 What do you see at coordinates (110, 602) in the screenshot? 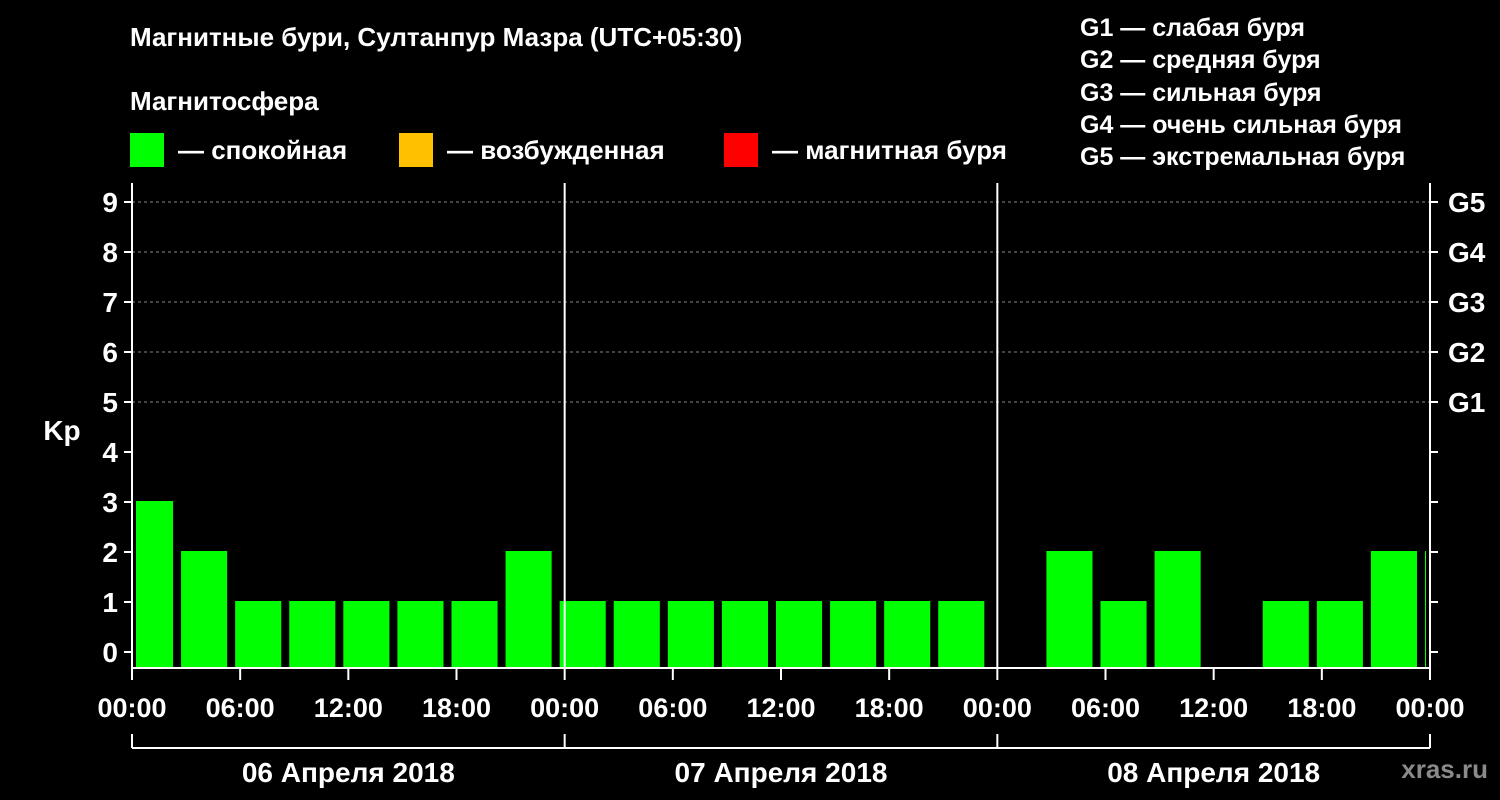
I see `y-tick-label-1: 1` at bounding box center [110, 602].